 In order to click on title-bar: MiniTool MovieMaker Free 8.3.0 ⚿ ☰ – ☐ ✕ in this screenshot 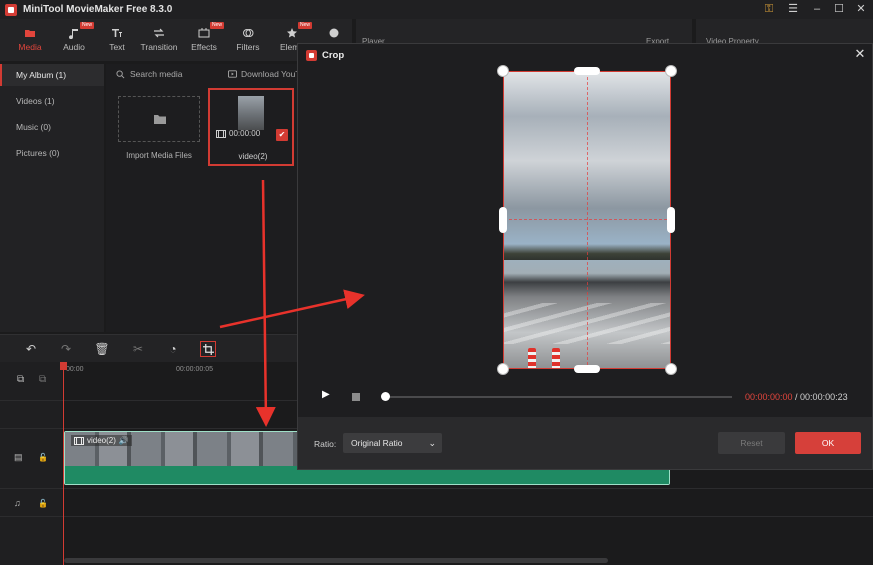, I will do `click(436, 9)`.